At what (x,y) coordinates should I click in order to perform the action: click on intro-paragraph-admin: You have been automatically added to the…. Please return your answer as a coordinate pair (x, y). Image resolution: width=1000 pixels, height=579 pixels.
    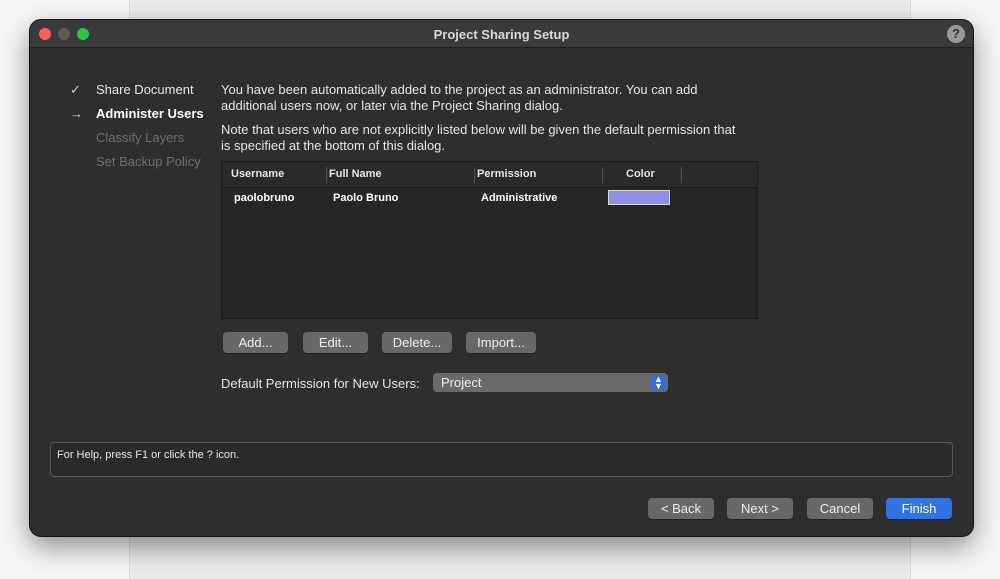
    Looking at the image, I should click on (459, 97).